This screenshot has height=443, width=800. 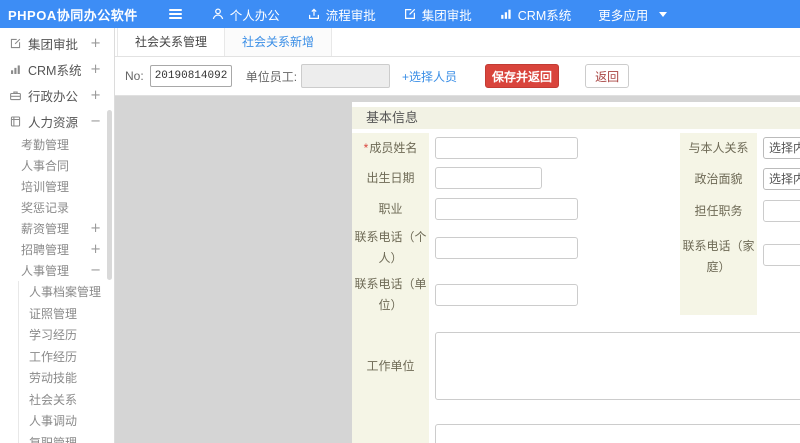 What do you see at coordinates (390, 366) in the screenshot?
I see `work-unit-label: 工作单位` at bounding box center [390, 366].